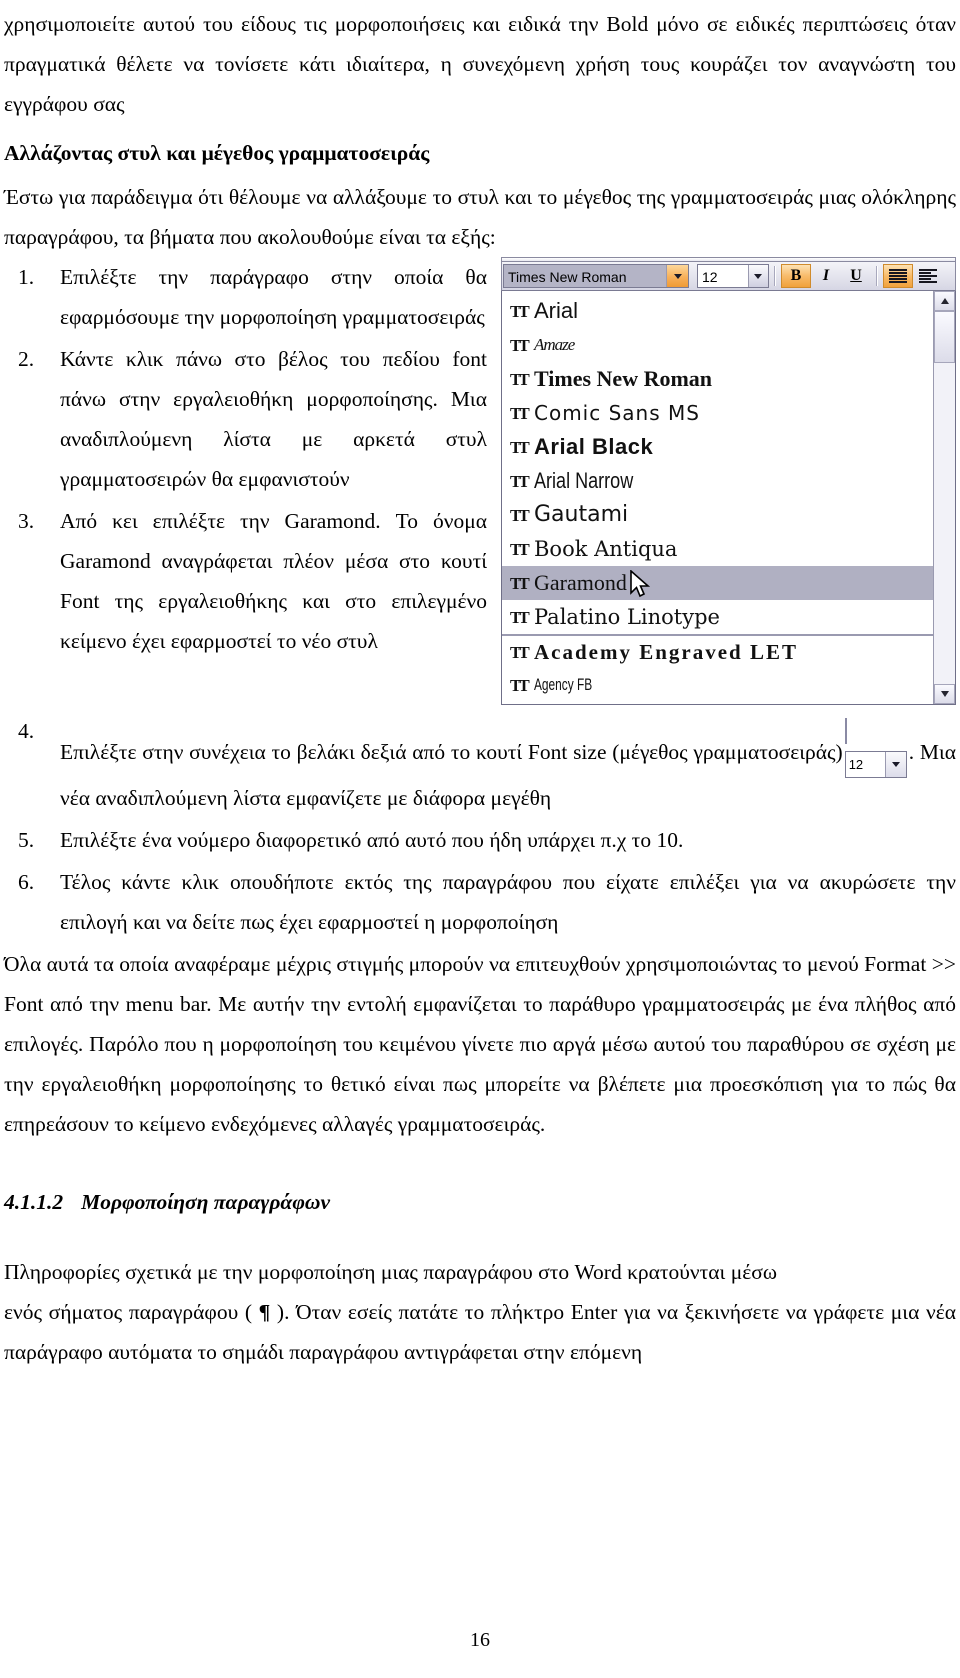 This screenshot has width=960, height=1678. What do you see at coordinates (264, 1312) in the screenshot?
I see `pilcrow-icon: ¶` at bounding box center [264, 1312].